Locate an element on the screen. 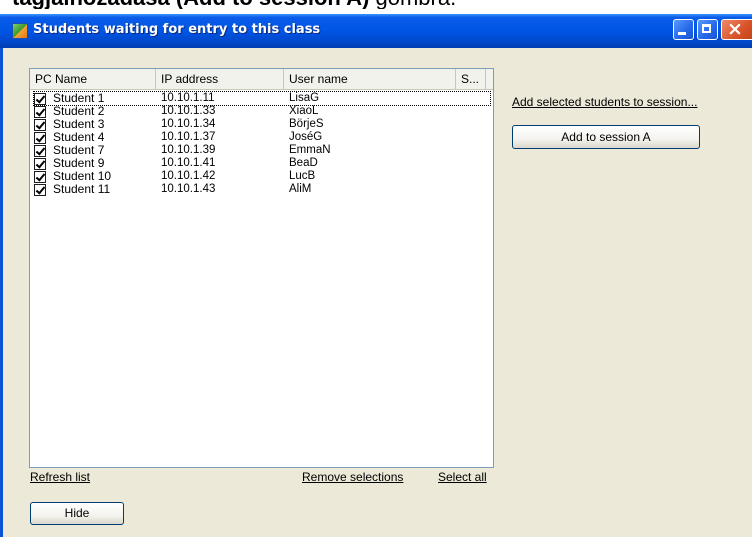 The width and height of the screenshot is (752, 537). user-name: AliM is located at coordinates (300, 189).